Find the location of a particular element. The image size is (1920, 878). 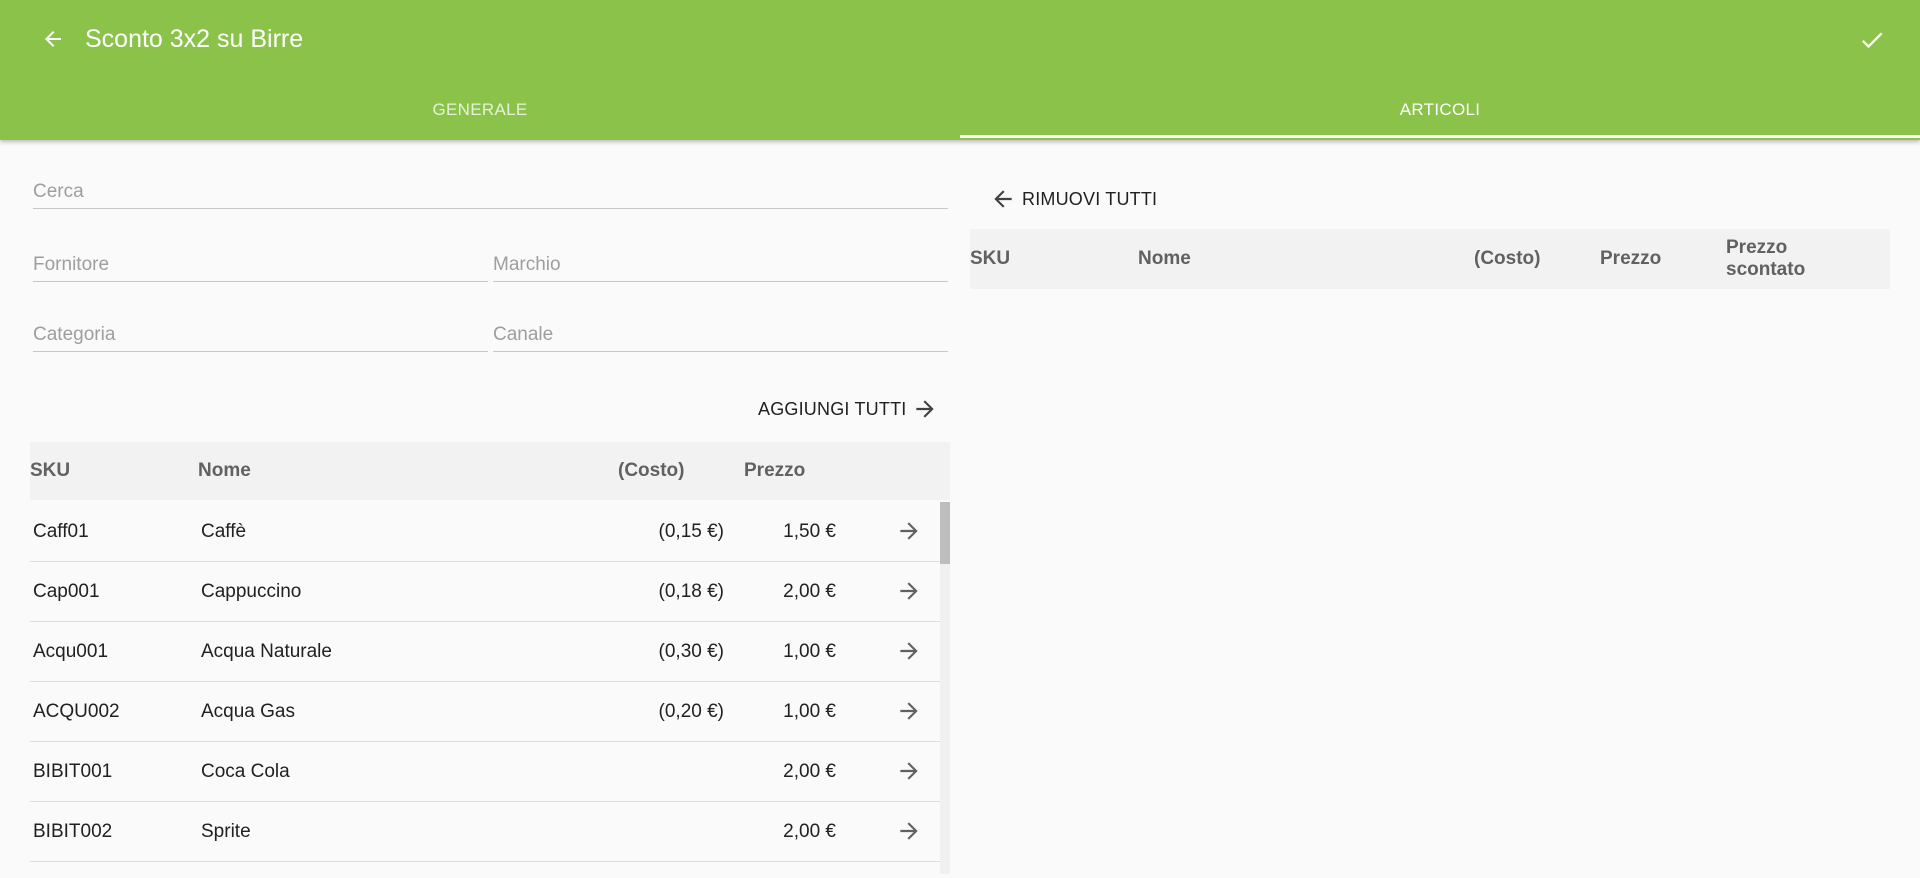

cell-name: Coca Cola is located at coordinates (245, 771).